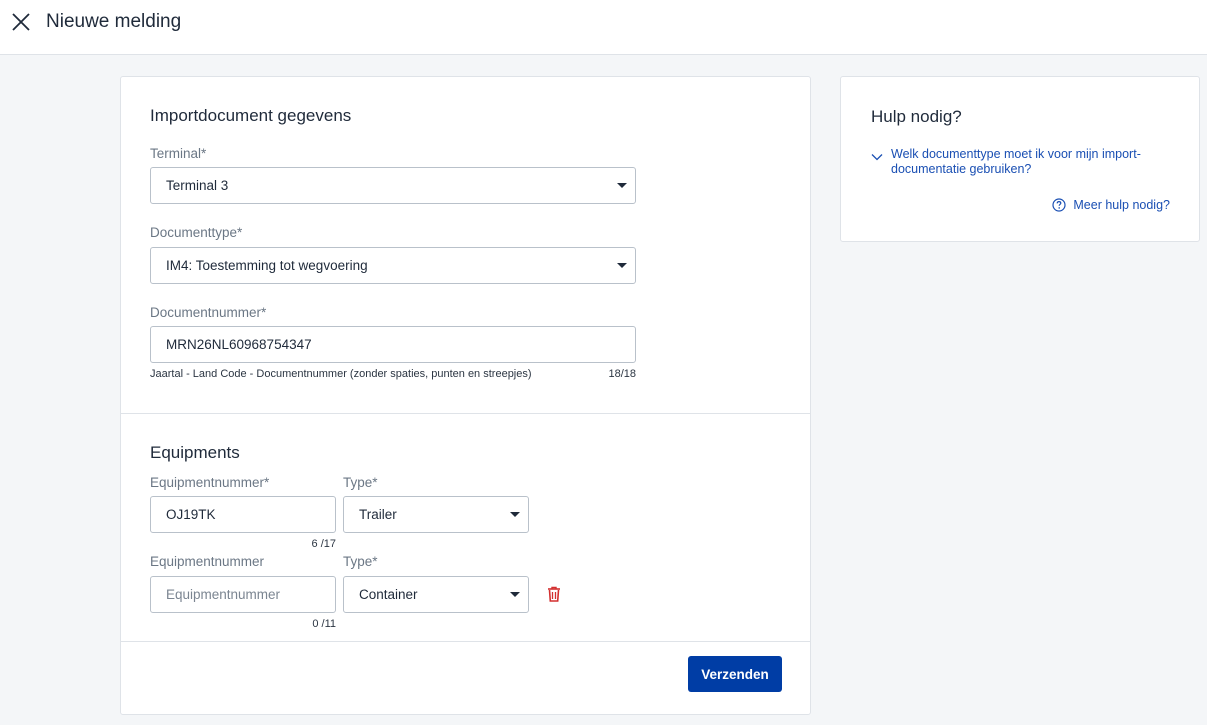 This screenshot has height=725, width=1207. I want to click on terminal-select: Terminal 3, so click(393, 185).